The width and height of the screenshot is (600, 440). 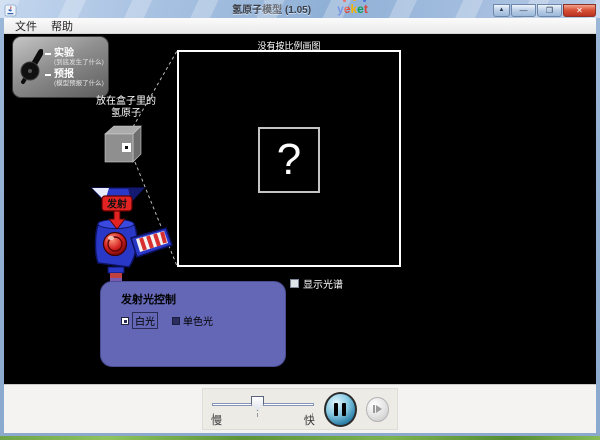 I want to click on java-cup-icon, so click(x=10, y=10).